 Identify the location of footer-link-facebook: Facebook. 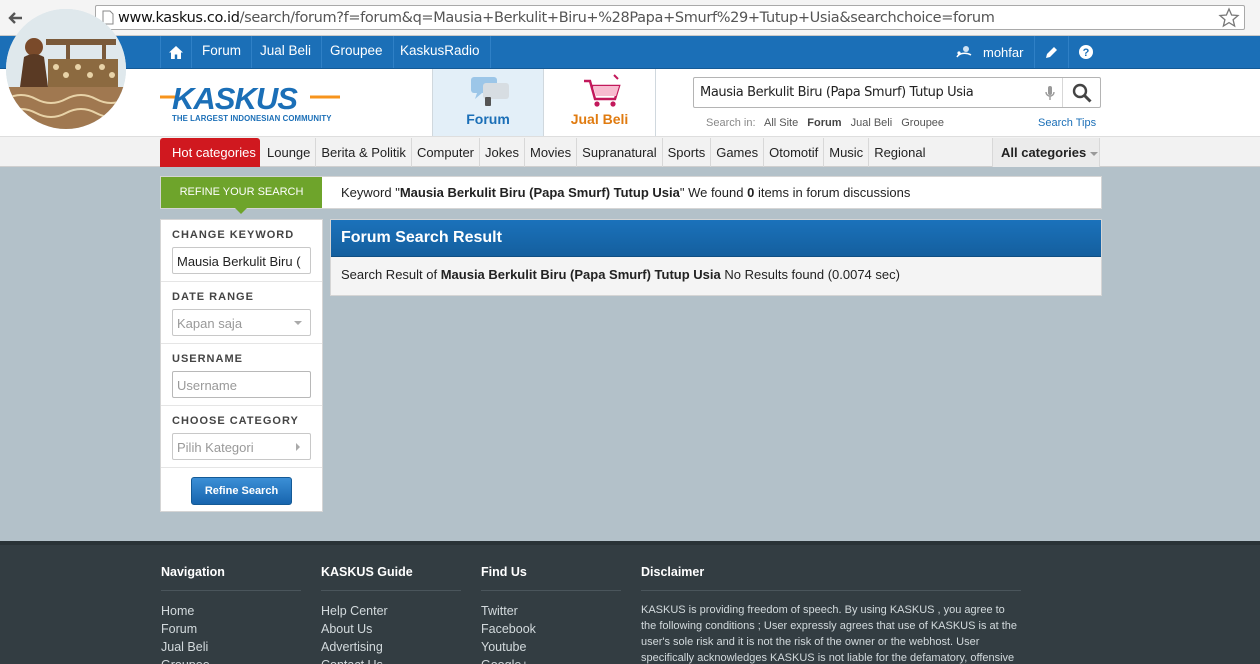
(551, 629).